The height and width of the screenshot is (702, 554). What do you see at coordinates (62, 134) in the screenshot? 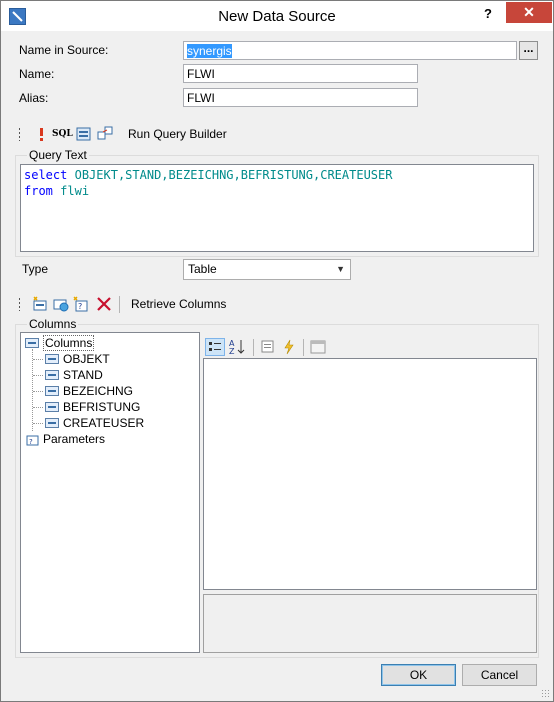
I see `sql-icon: SQL` at bounding box center [62, 134].